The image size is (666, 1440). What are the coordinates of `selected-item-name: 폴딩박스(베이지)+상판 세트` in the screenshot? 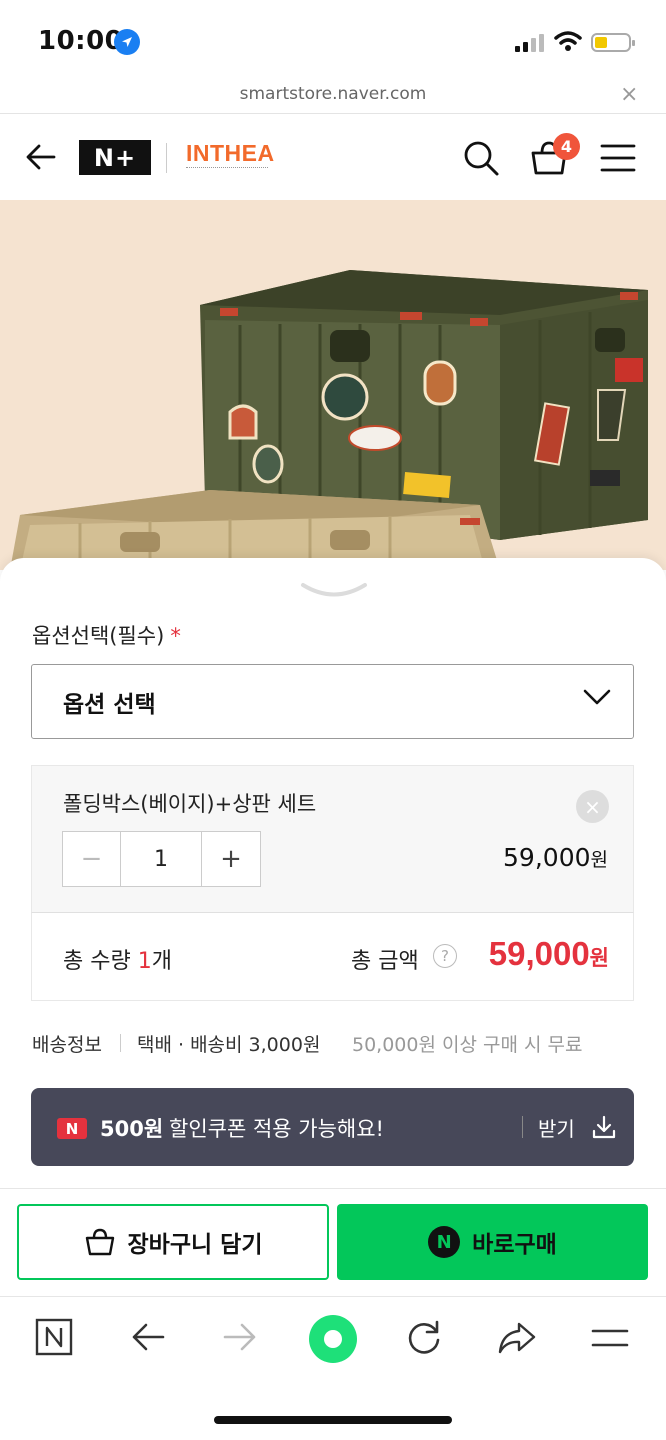 It's located at (190, 804).